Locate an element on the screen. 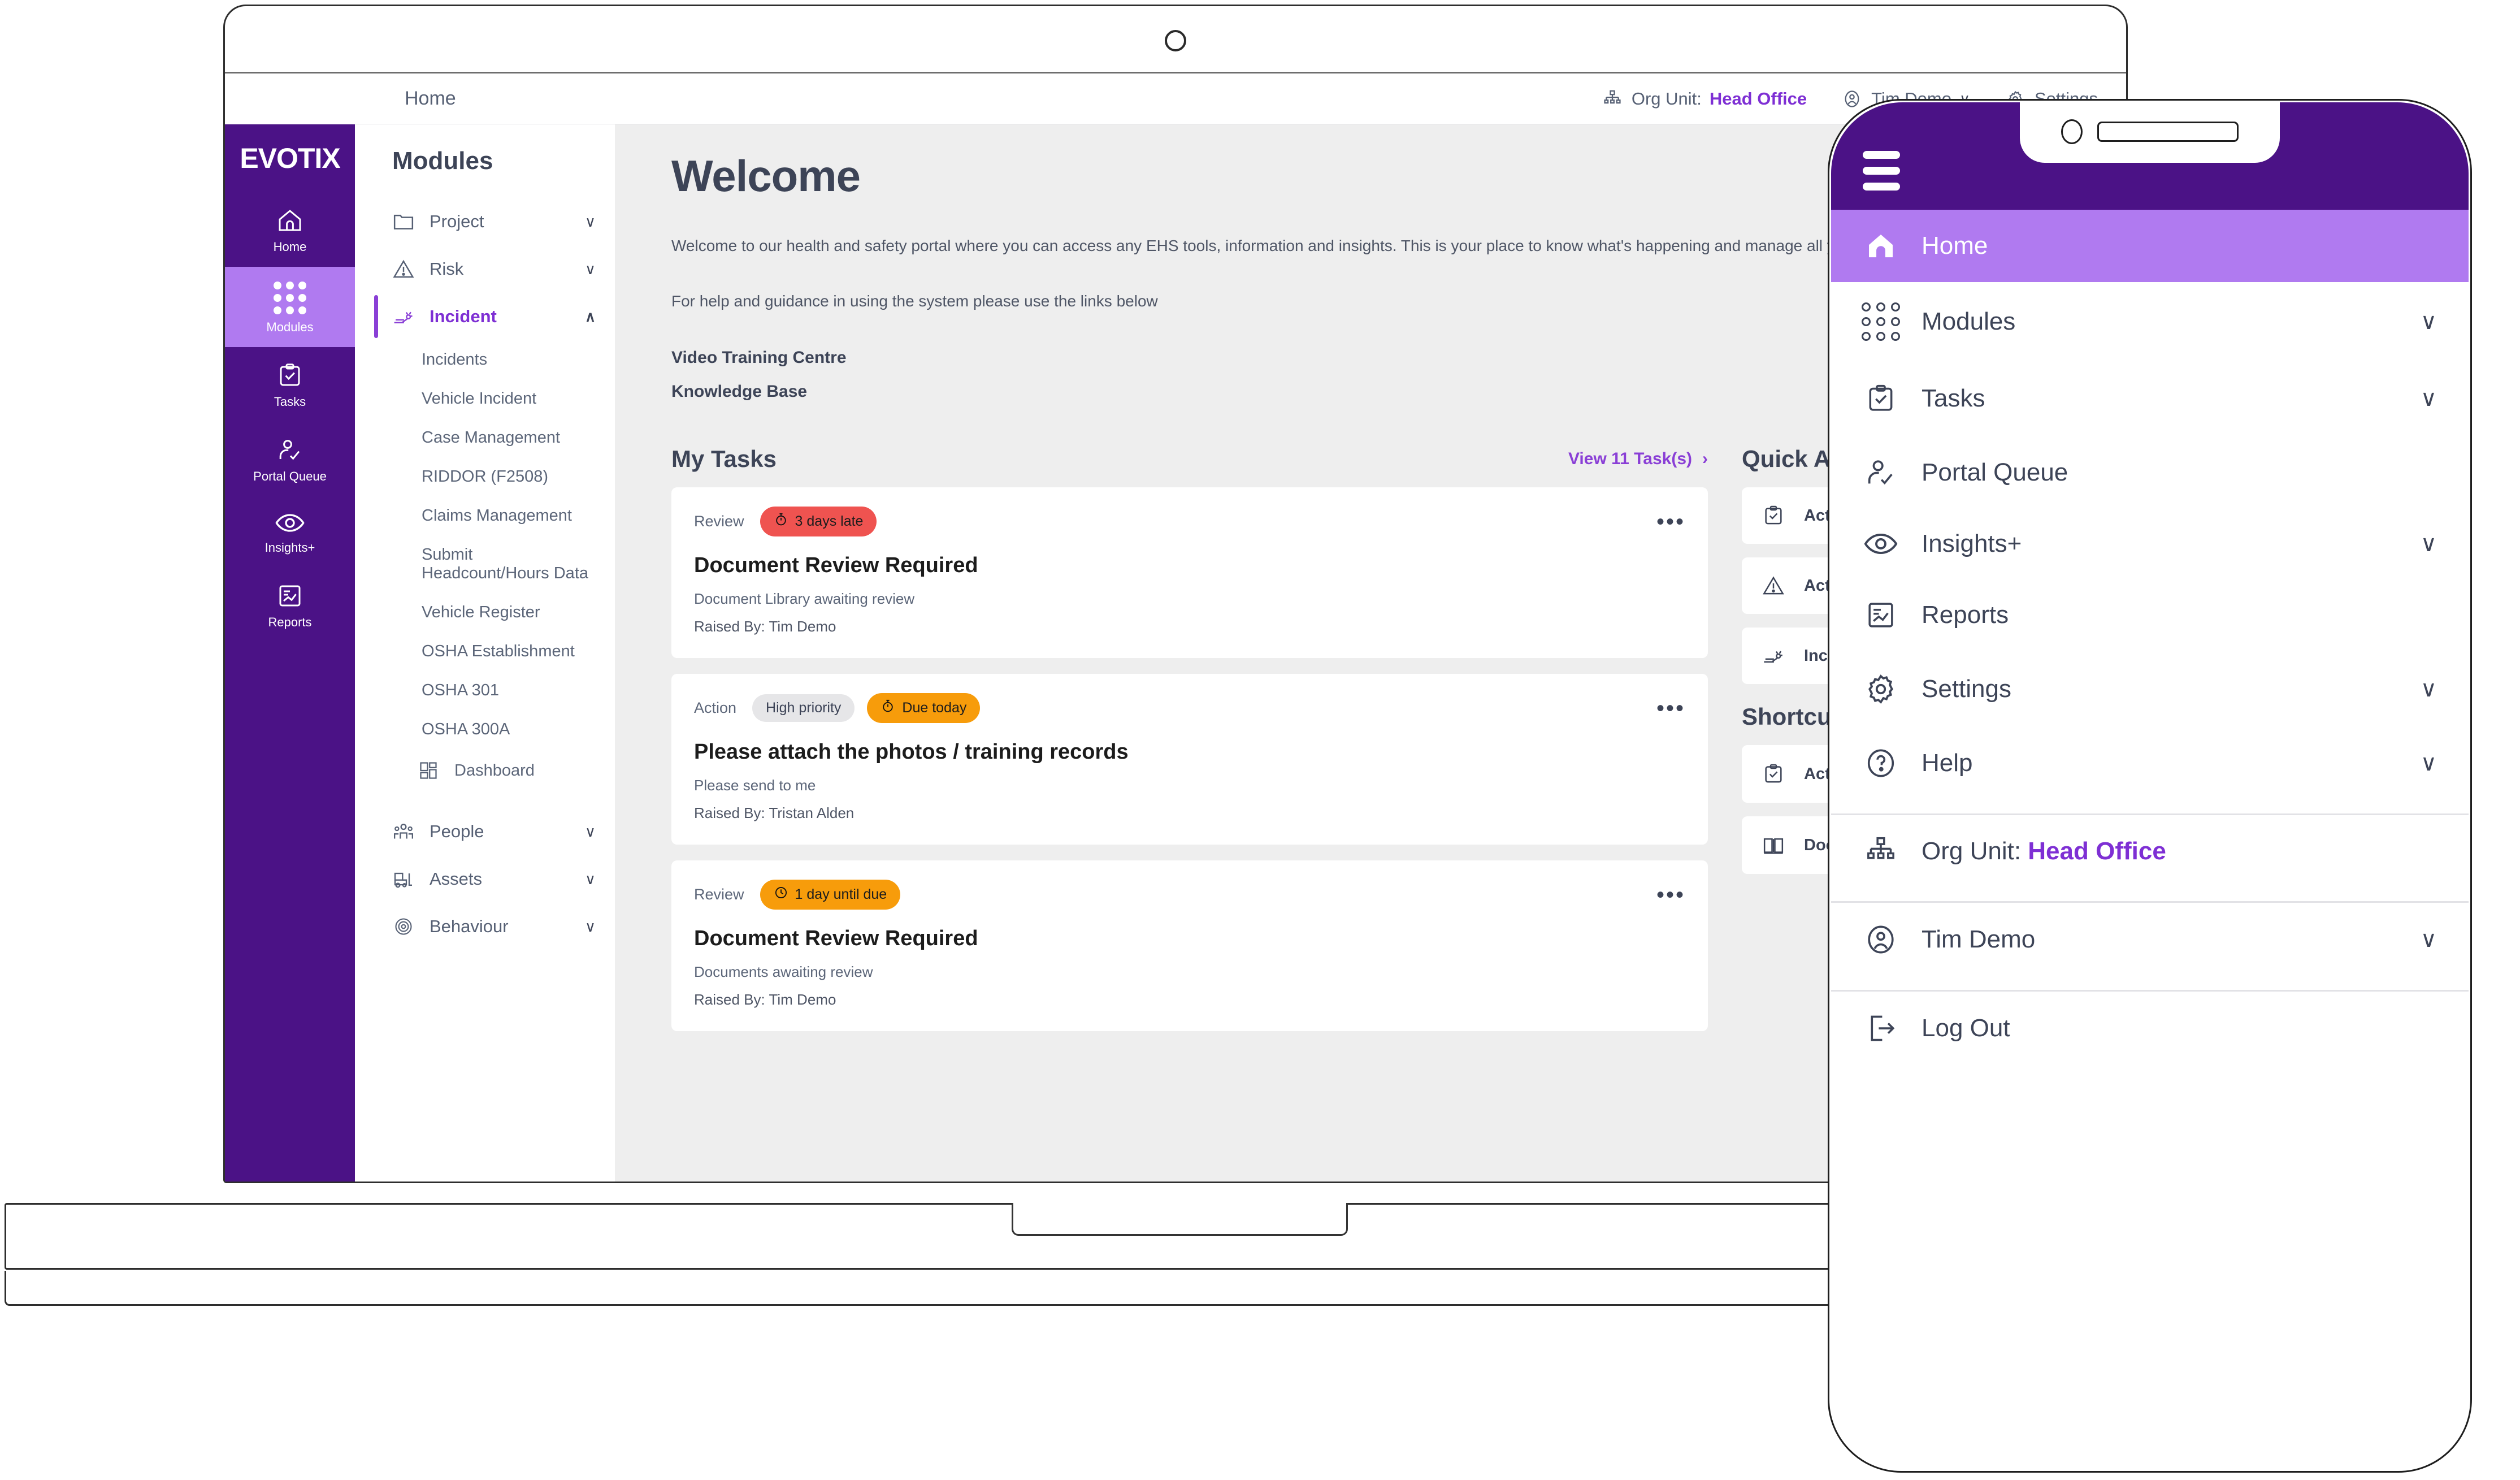 The height and width of the screenshot is (1480, 2520). mobile-item-user: Tim Demo ∨ is located at coordinates (2150, 939).